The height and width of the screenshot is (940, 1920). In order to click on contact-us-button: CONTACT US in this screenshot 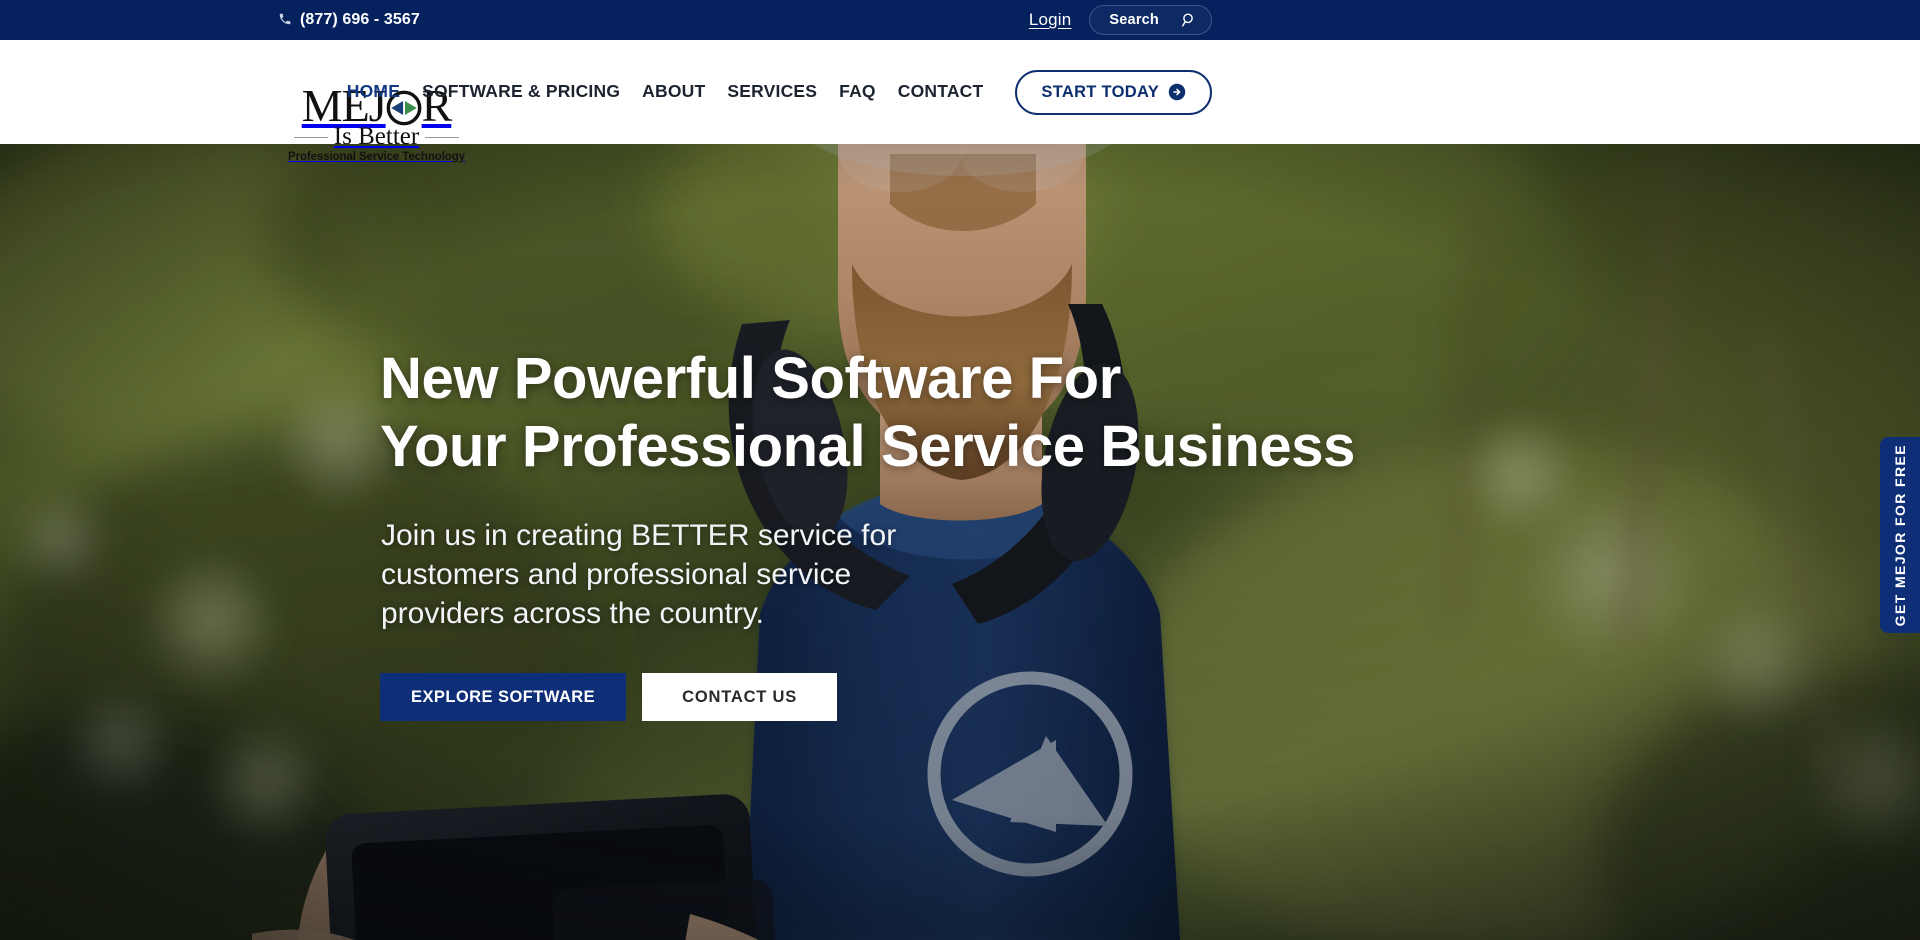, I will do `click(740, 697)`.